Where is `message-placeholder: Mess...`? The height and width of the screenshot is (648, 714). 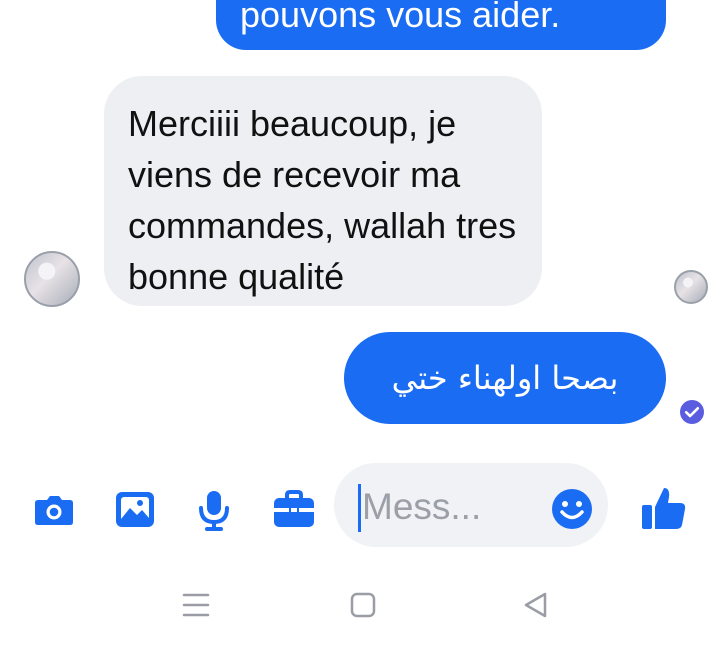
message-placeholder: Mess... is located at coordinates (422, 506).